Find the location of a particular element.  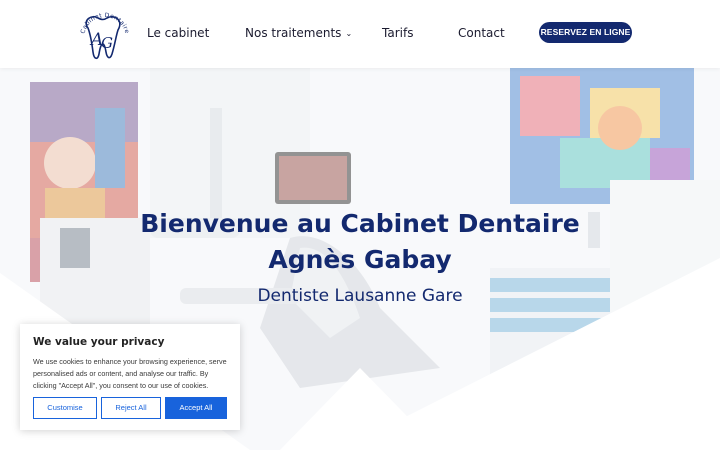

nav-le-cabinet: Le cabinet is located at coordinates (178, 33).